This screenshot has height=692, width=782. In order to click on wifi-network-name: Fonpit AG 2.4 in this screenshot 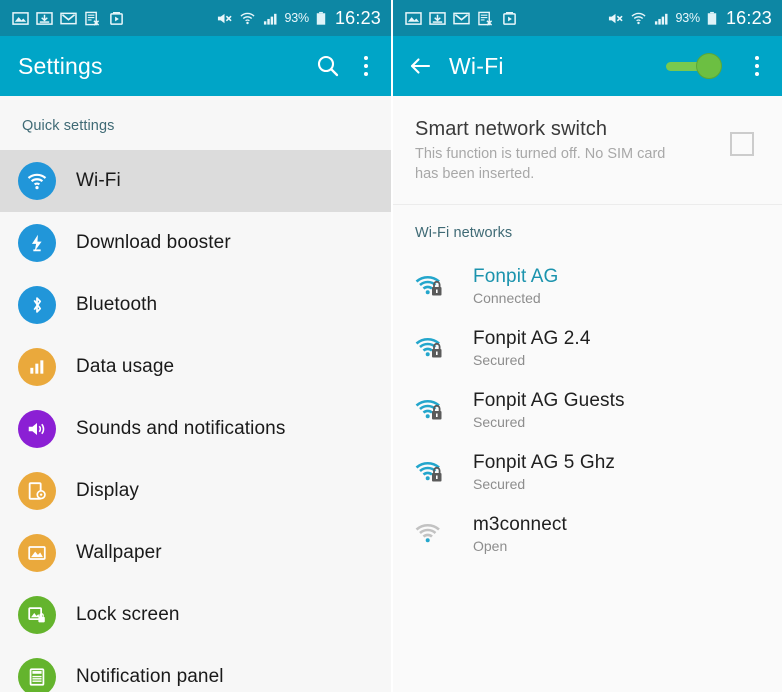, I will do `click(532, 338)`.